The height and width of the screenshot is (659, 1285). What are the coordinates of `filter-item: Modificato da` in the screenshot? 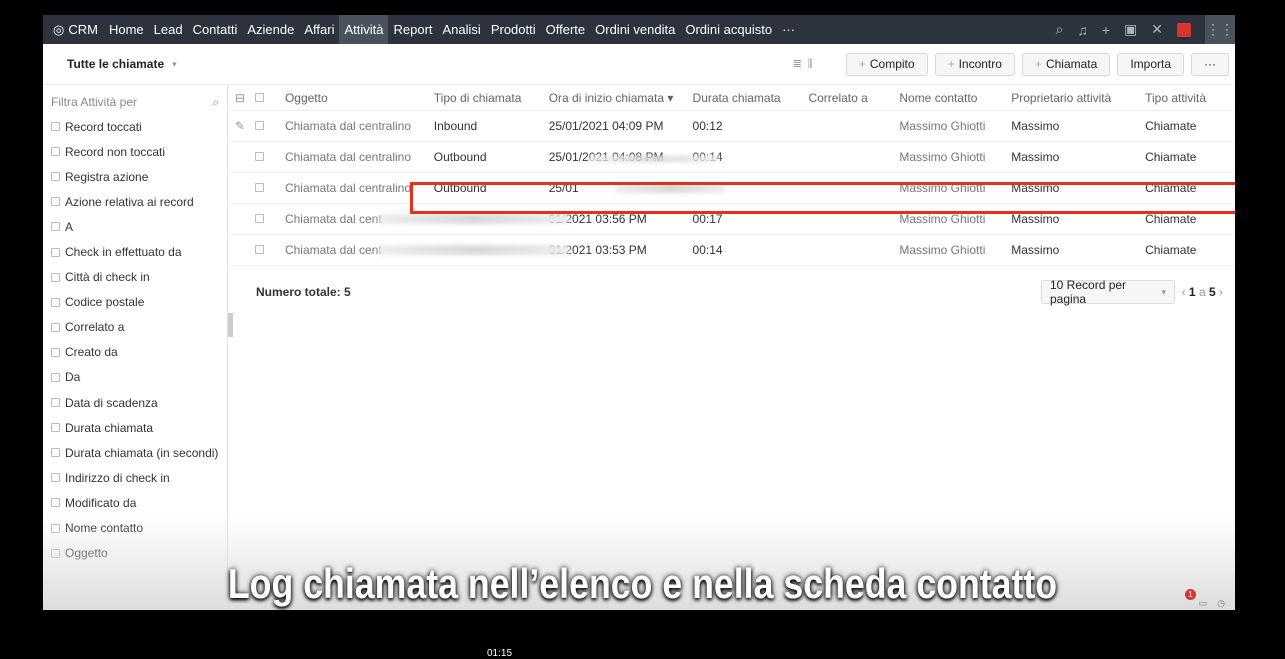 It's located at (135, 502).